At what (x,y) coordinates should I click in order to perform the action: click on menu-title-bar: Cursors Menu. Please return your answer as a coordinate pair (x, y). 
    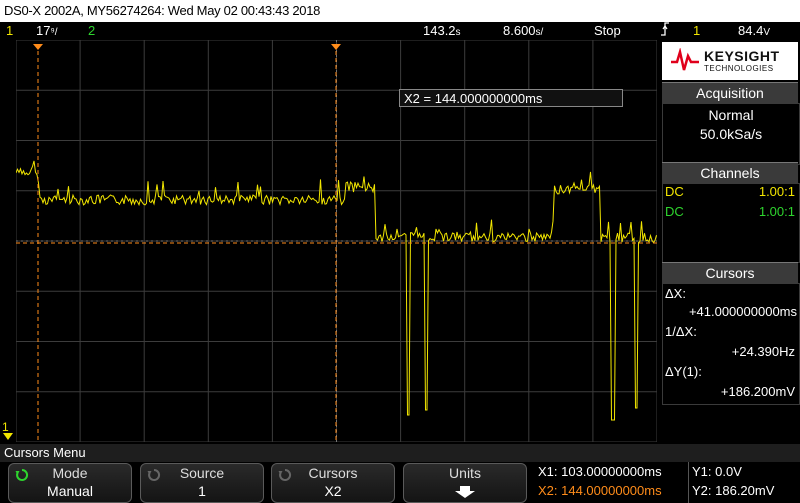
    Looking at the image, I should click on (400, 453).